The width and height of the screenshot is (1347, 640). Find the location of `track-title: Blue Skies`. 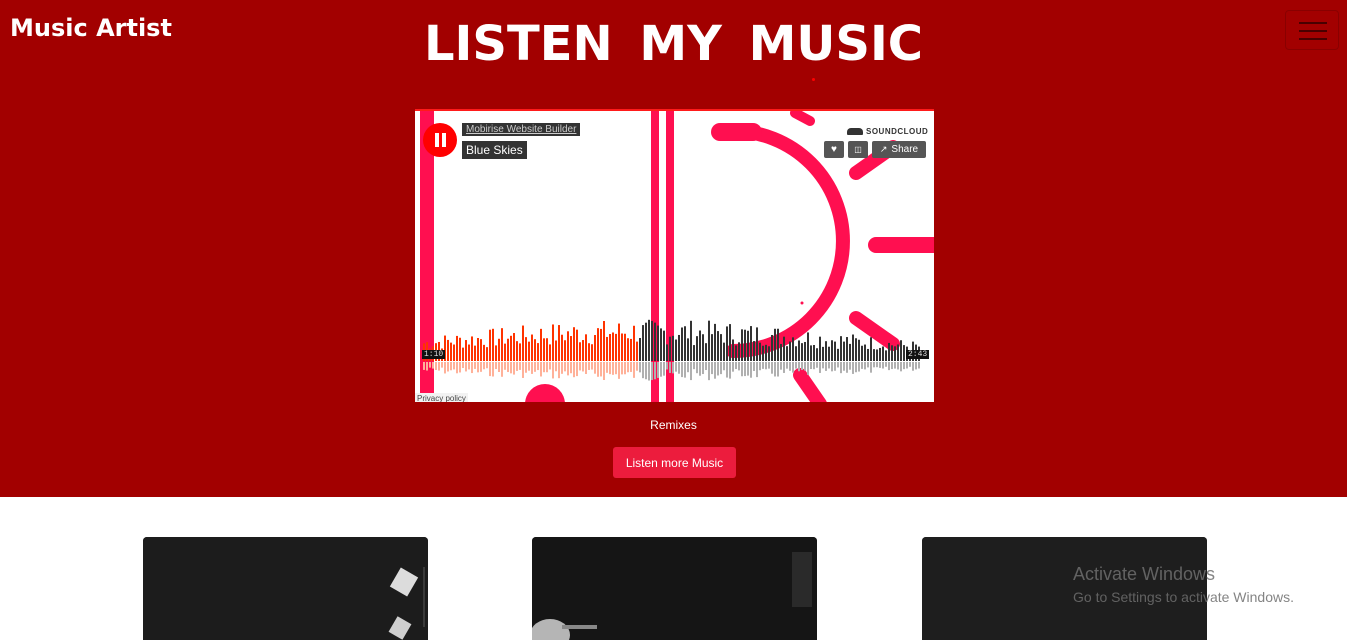

track-title: Blue Skies is located at coordinates (494, 150).